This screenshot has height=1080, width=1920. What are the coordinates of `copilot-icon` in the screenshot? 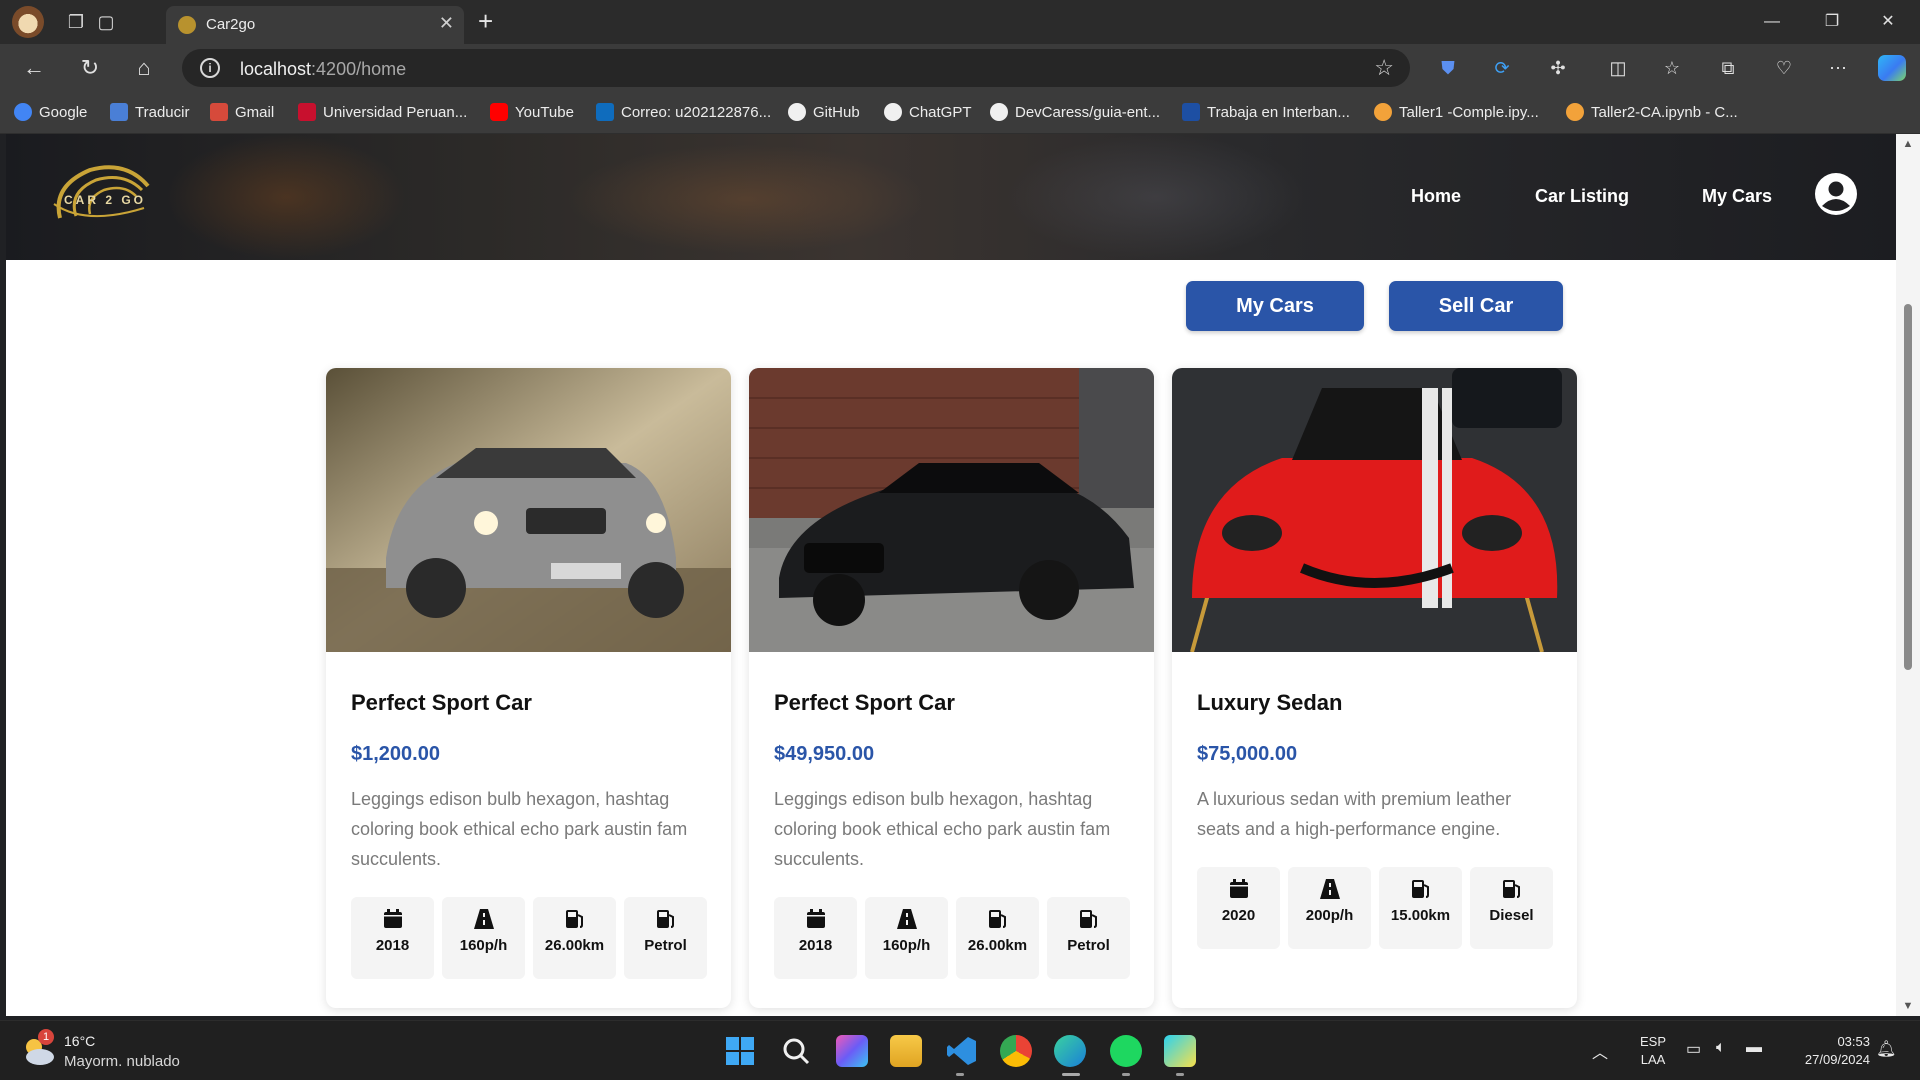 It's located at (1892, 68).